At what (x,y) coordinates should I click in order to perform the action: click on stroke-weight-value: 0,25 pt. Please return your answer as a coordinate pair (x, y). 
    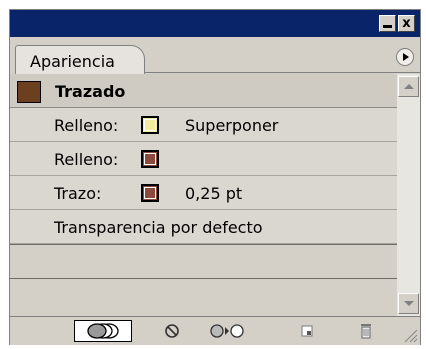
    Looking at the image, I should click on (214, 193).